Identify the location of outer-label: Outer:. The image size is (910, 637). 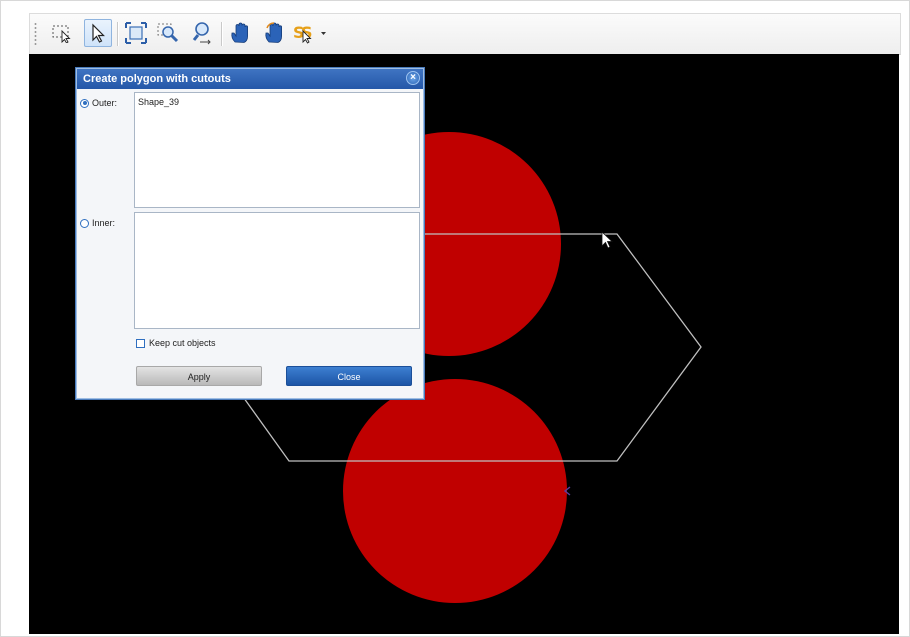
(105, 103).